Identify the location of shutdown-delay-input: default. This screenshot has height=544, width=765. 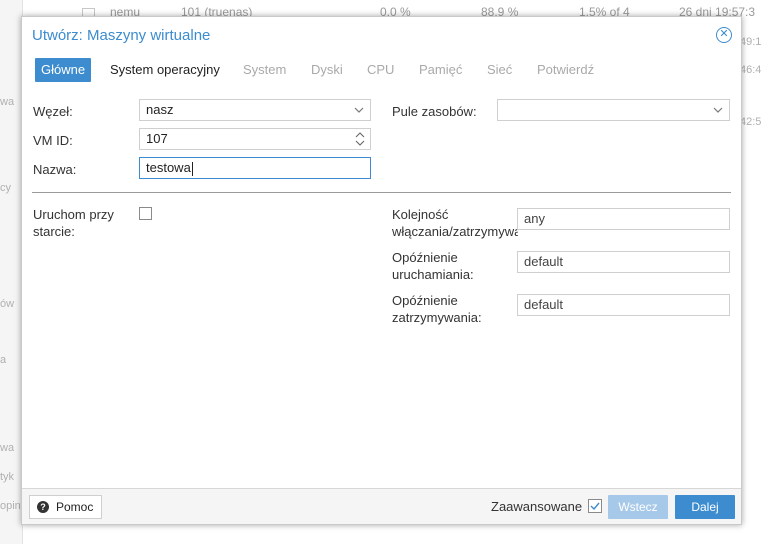
(623, 305).